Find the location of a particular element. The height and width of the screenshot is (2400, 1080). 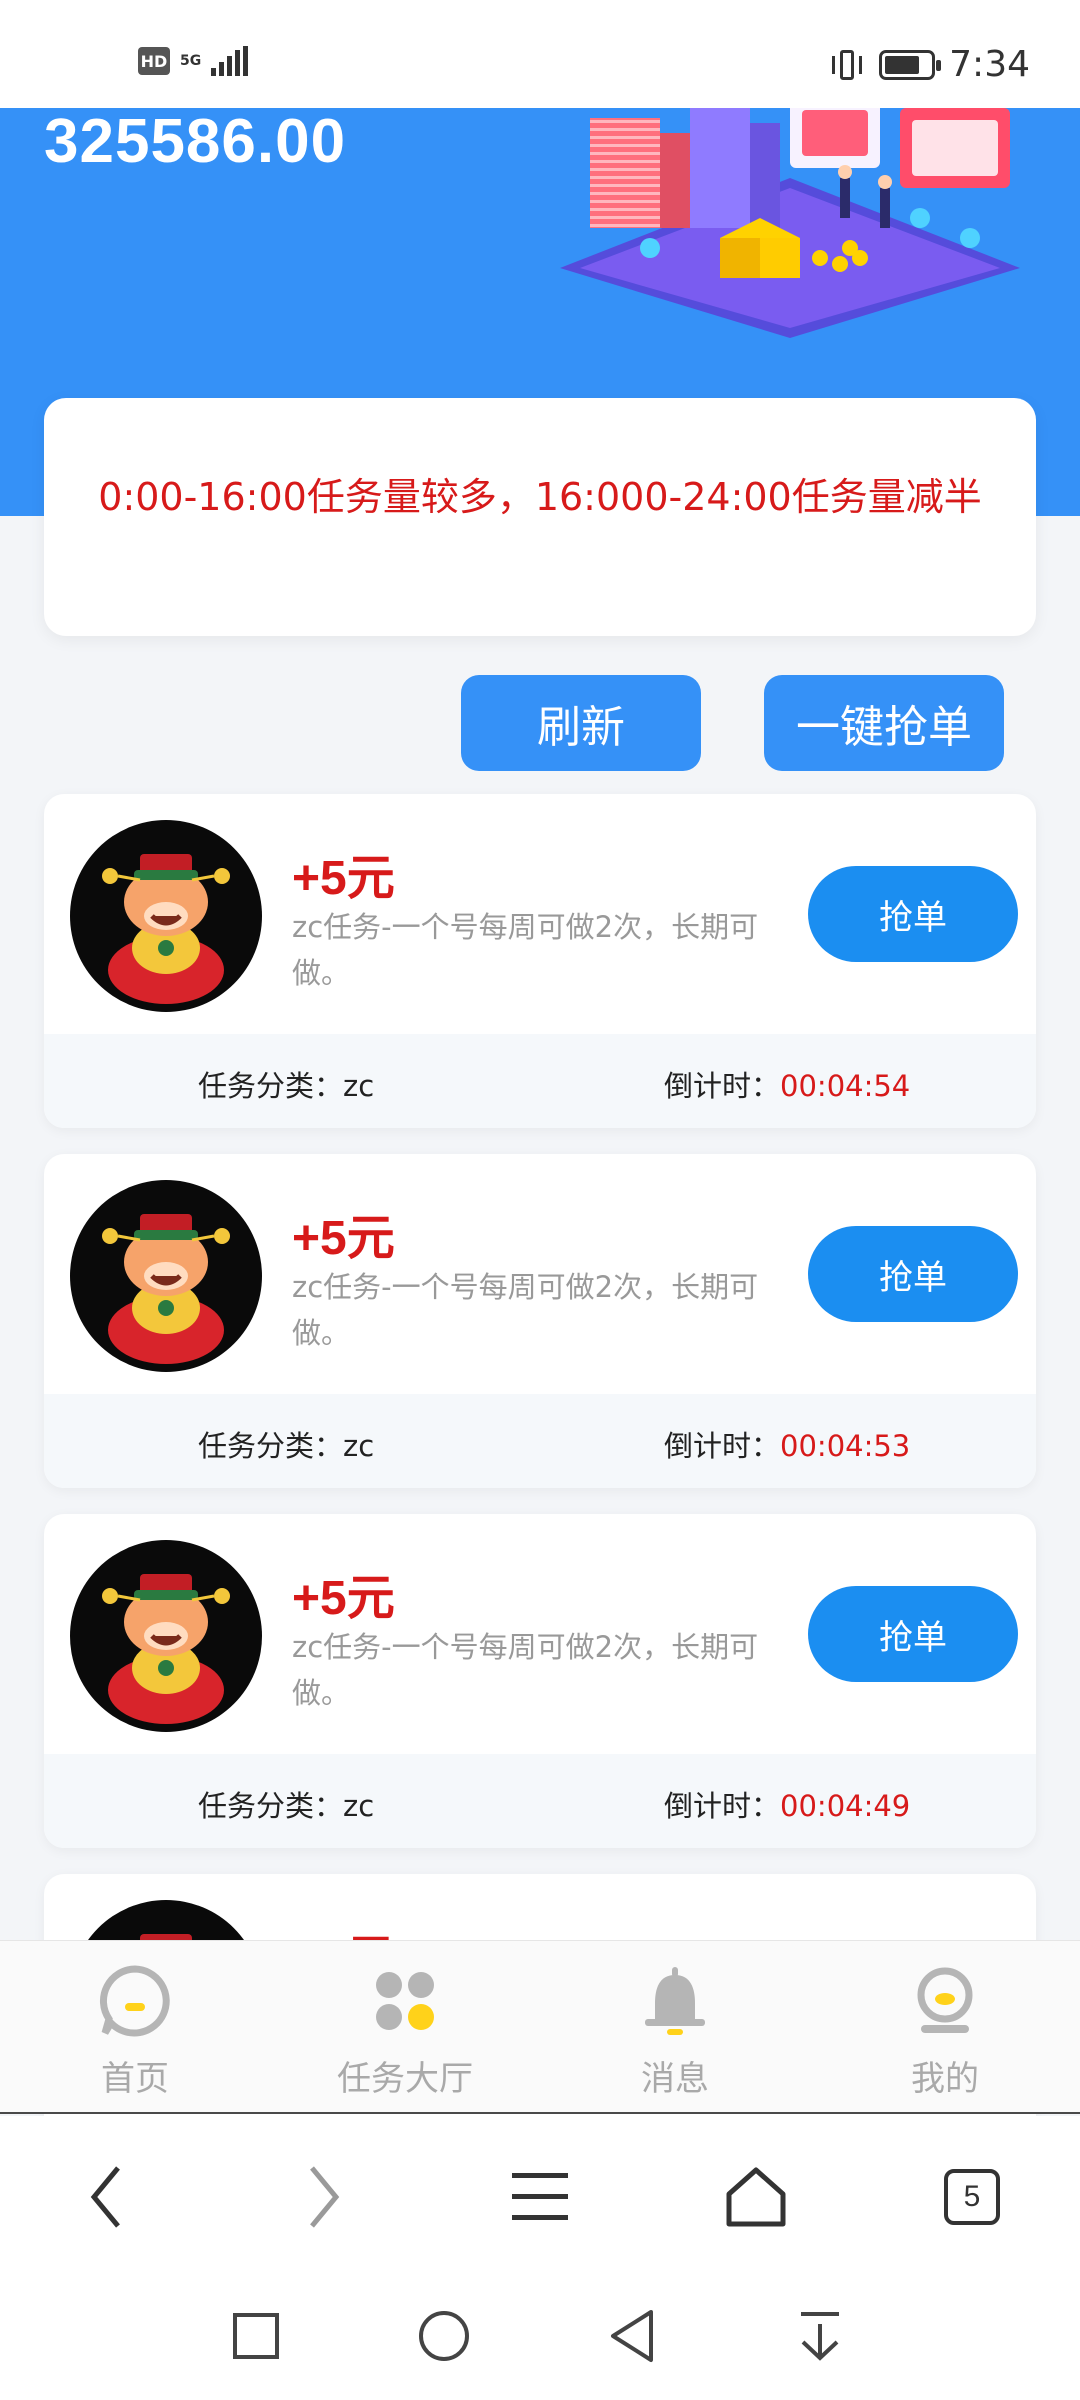

tab-profile: 我的 is located at coordinates (945, 2031).